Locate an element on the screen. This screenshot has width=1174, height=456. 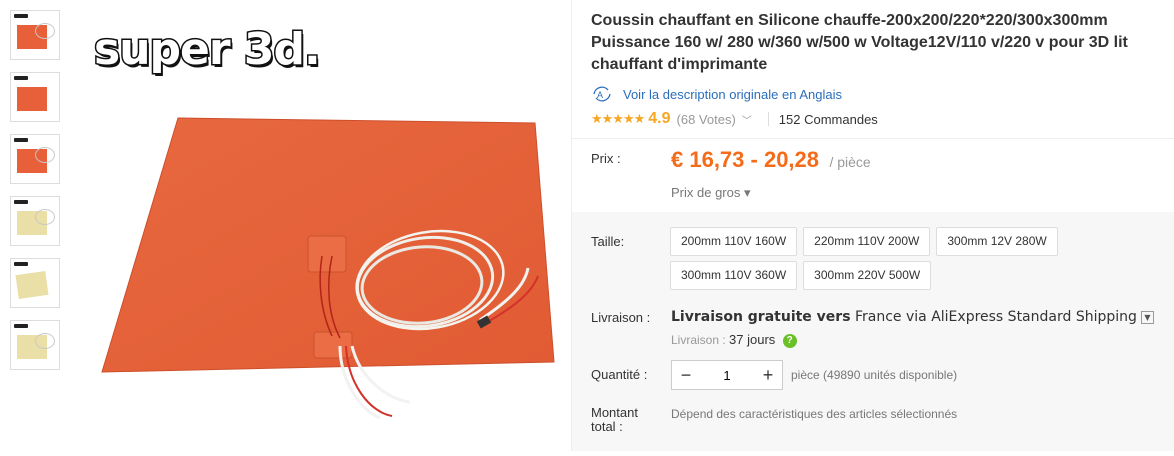
increase-quantity-button: + is located at coordinates (768, 375).